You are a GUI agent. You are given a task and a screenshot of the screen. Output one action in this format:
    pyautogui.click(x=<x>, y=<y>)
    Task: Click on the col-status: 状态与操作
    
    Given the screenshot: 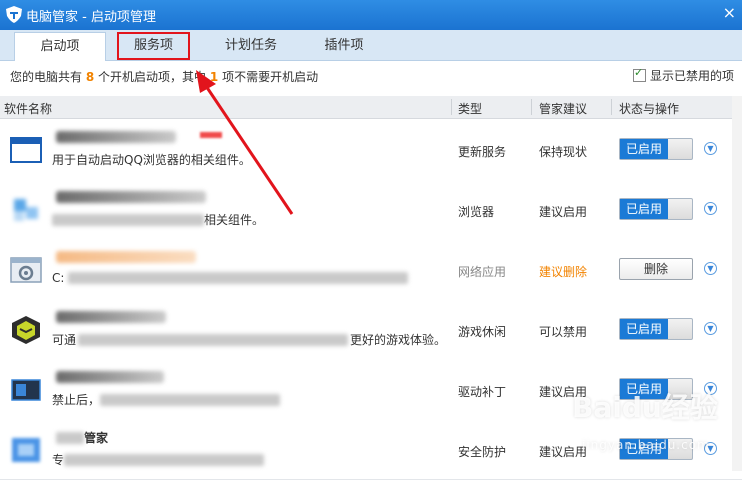 What is the action you would take?
    pyautogui.click(x=649, y=108)
    